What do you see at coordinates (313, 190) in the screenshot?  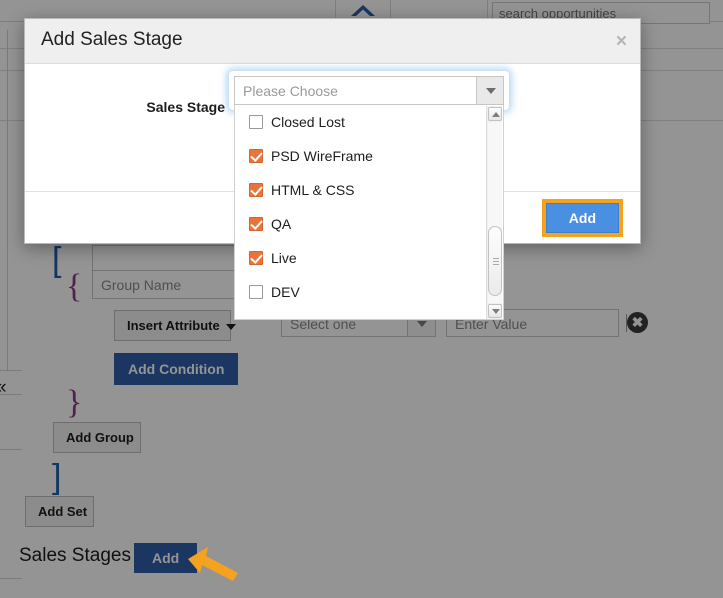 I see `option-label: HTML & CSS` at bounding box center [313, 190].